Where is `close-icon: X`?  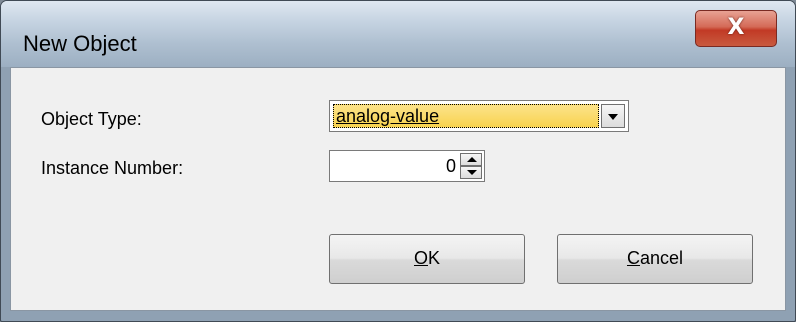 close-icon: X is located at coordinates (736, 27).